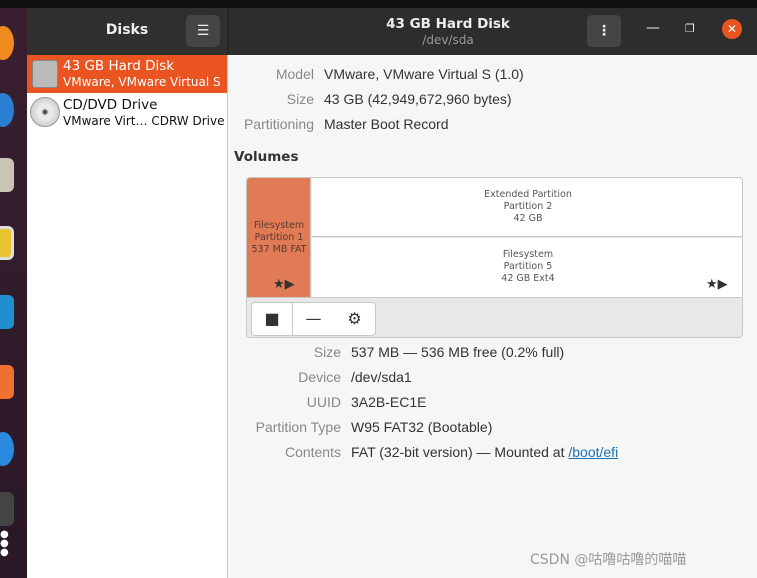  I want to click on gears-icon: ⚙, so click(354, 318).